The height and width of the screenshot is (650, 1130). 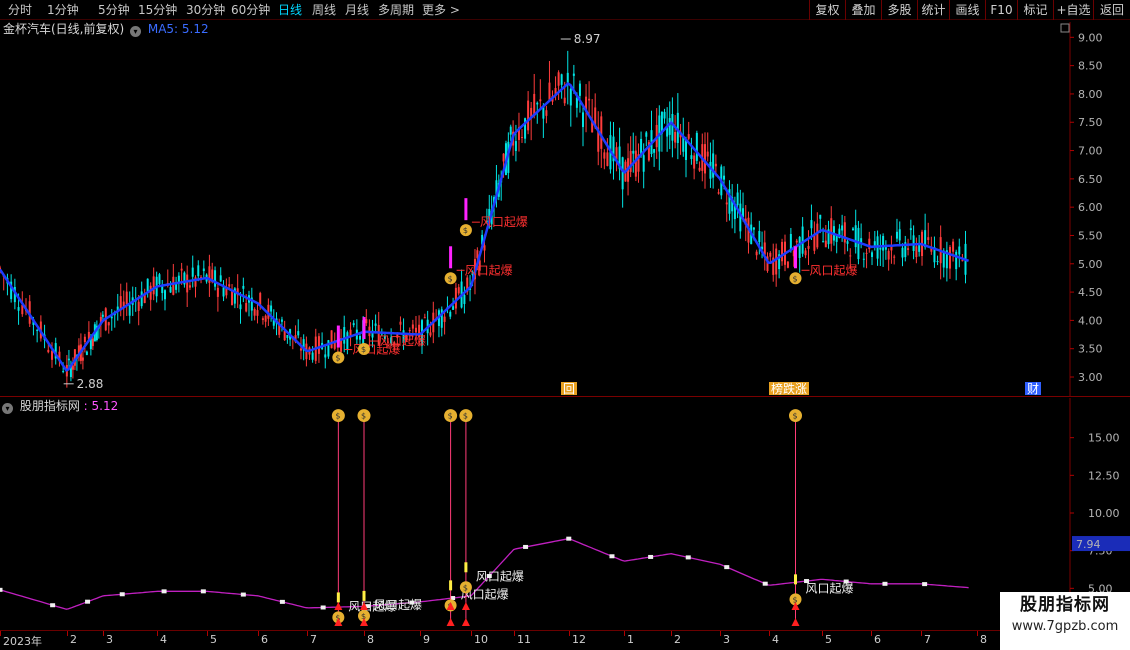 I want to click on date-label: 2023年, so click(x=22, y=641).